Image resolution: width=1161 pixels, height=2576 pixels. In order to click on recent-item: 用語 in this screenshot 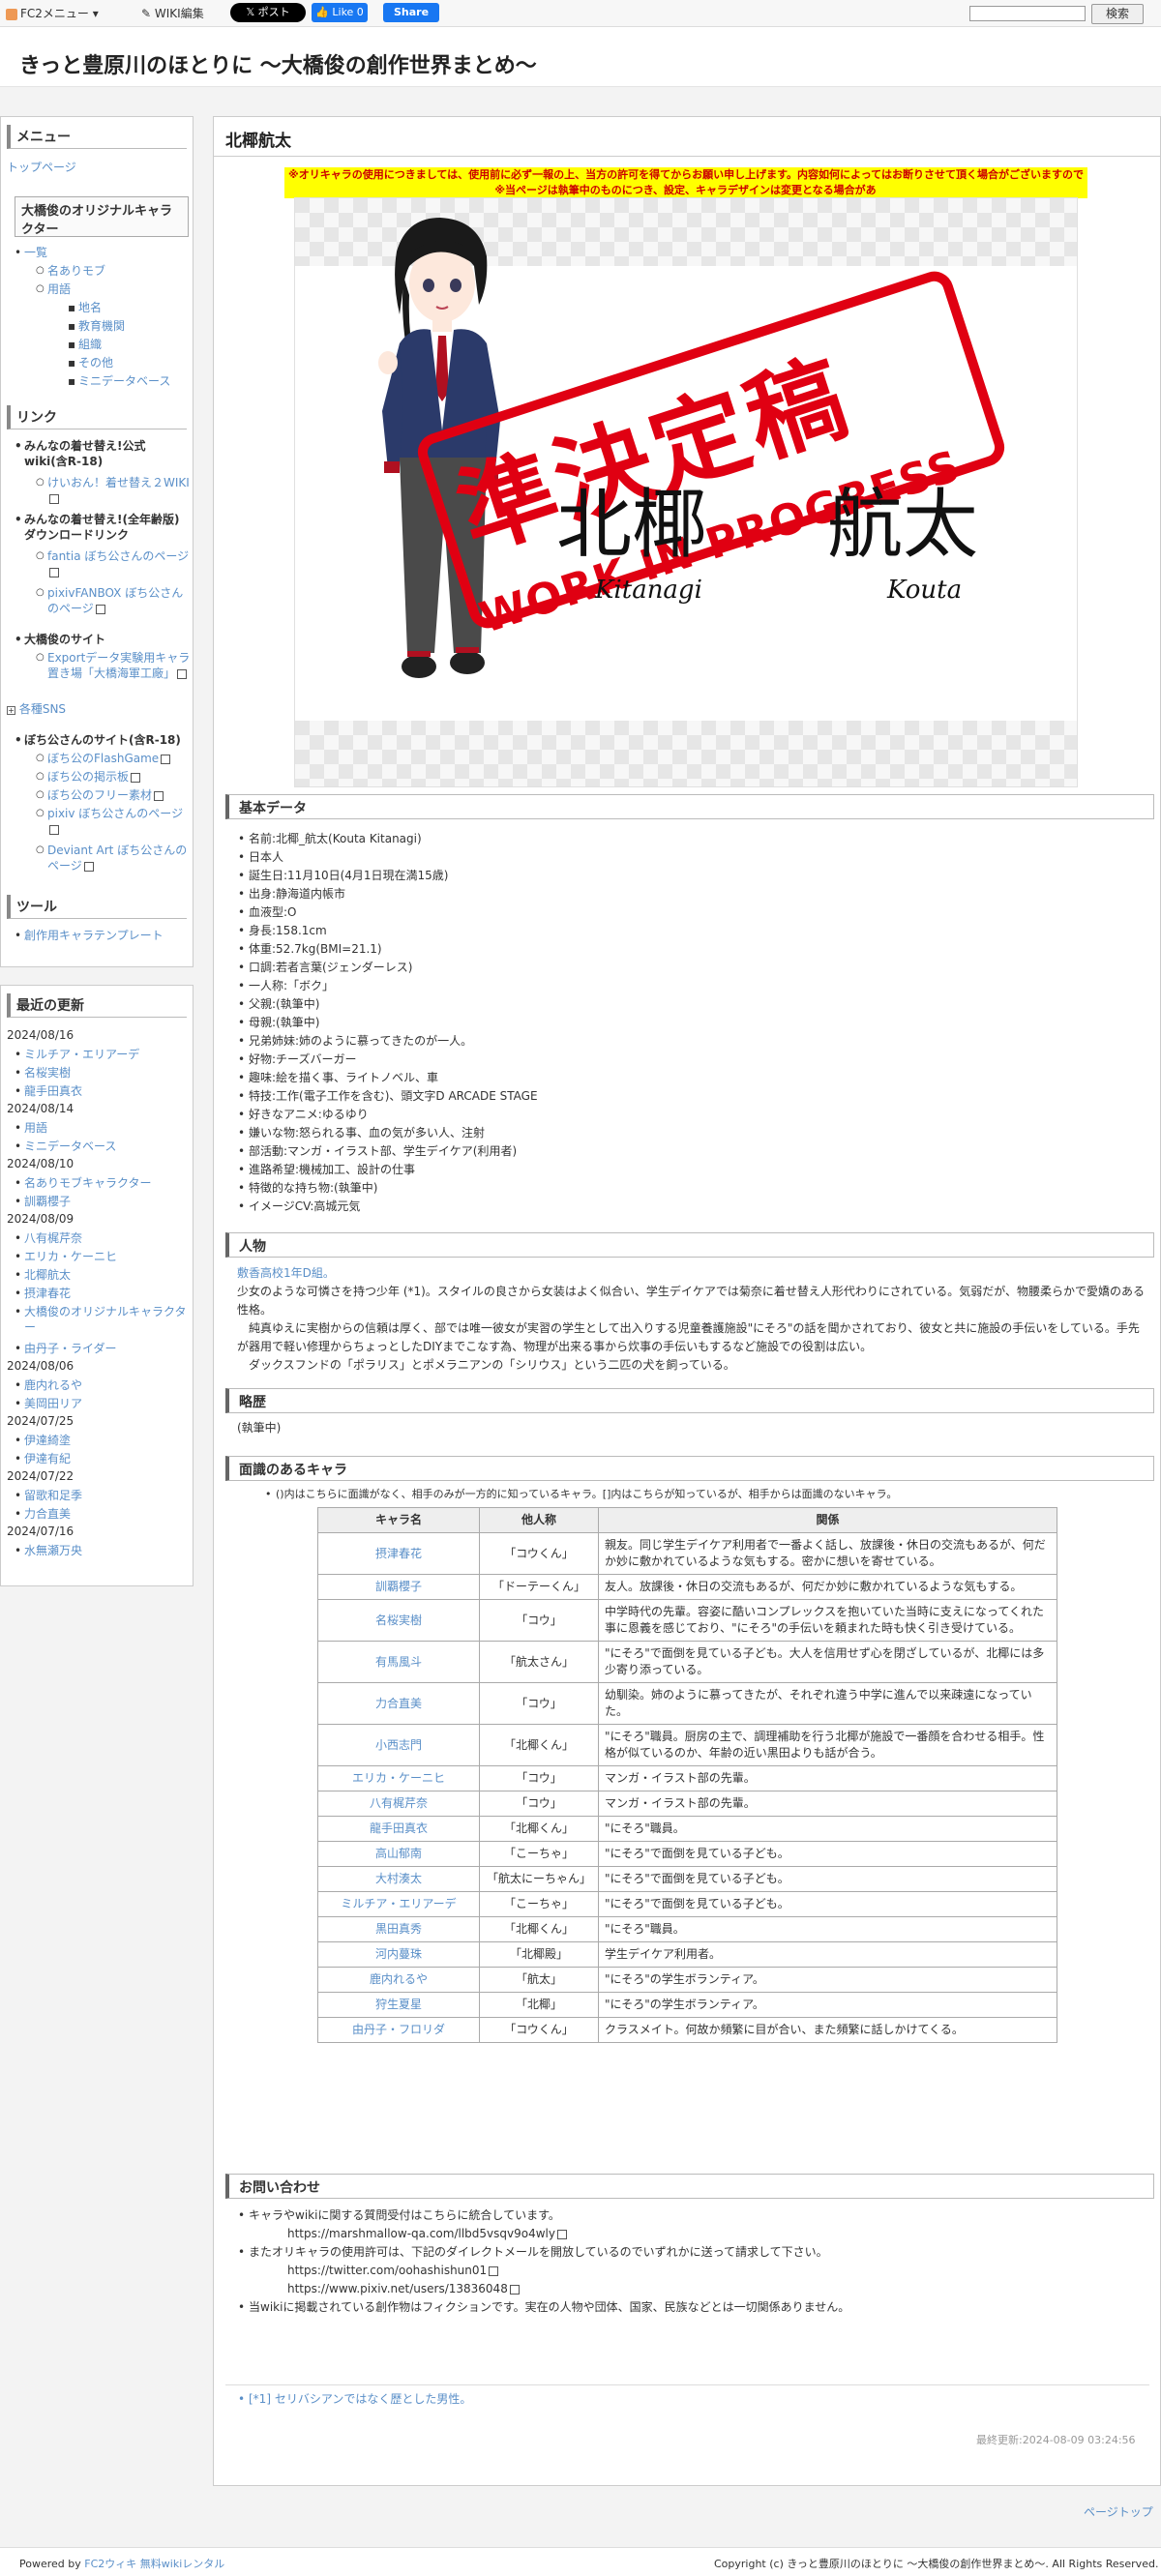, I will do `click(102, 1128)`.